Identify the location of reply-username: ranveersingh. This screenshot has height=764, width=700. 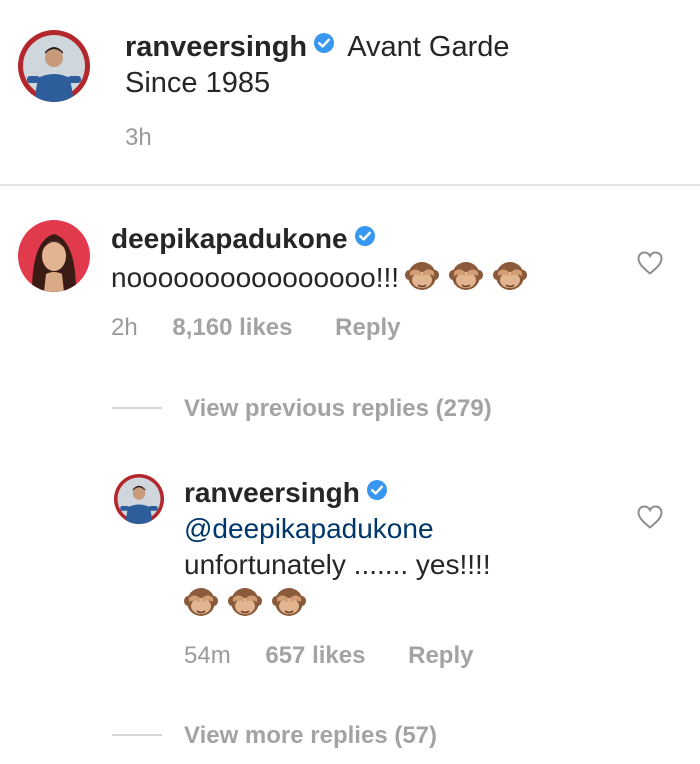
(272, 492).